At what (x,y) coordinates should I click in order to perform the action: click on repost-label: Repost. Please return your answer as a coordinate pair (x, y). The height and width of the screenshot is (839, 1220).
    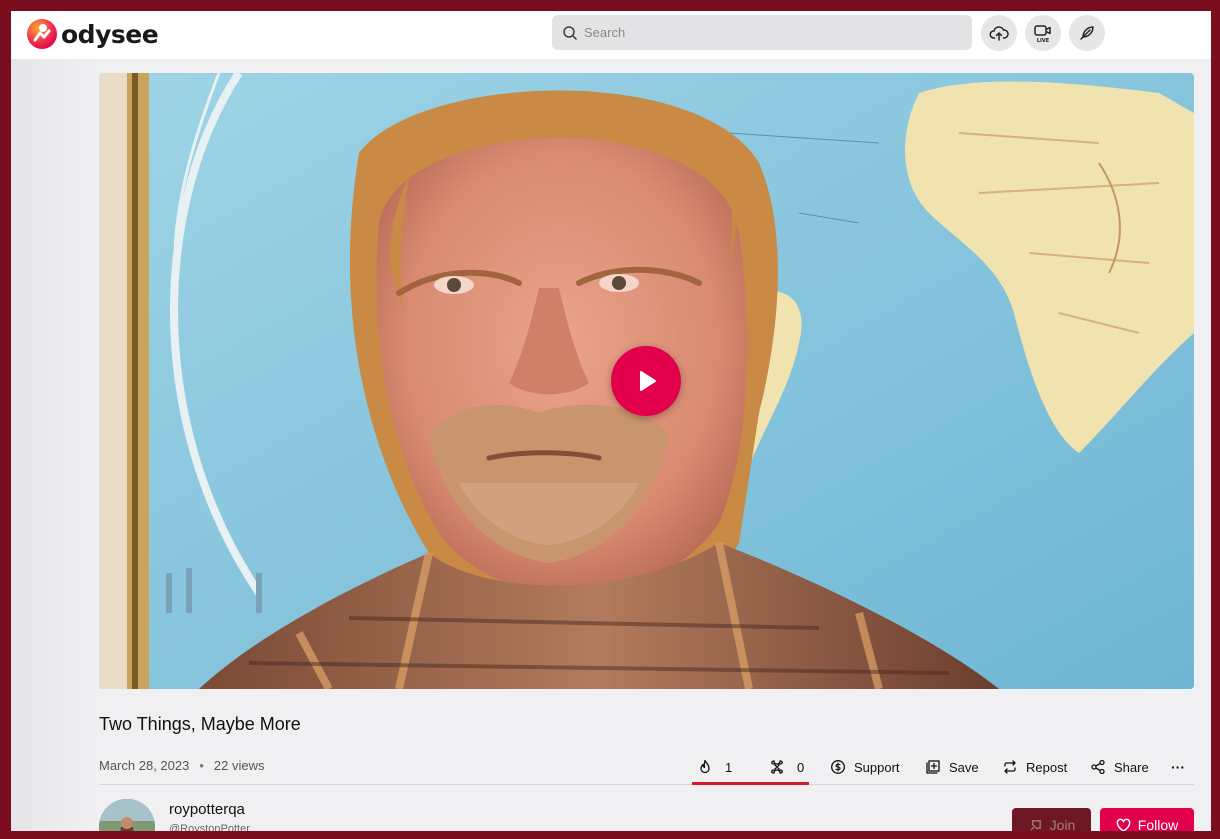
    Looking at the image, I should click on (1047, 767).